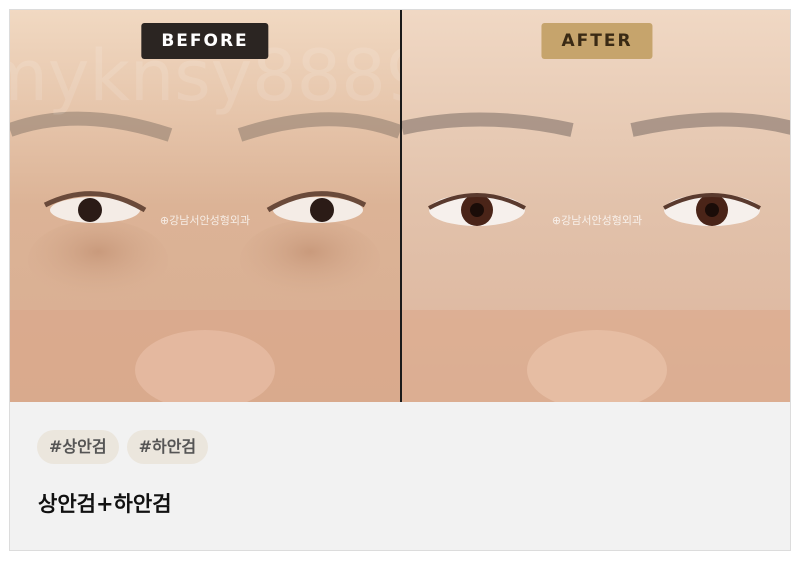 The image size is (800, 568). Describe the element at coordinates (205, 41) in the screenshot. I see `before-badge: BEFORE` at that location.